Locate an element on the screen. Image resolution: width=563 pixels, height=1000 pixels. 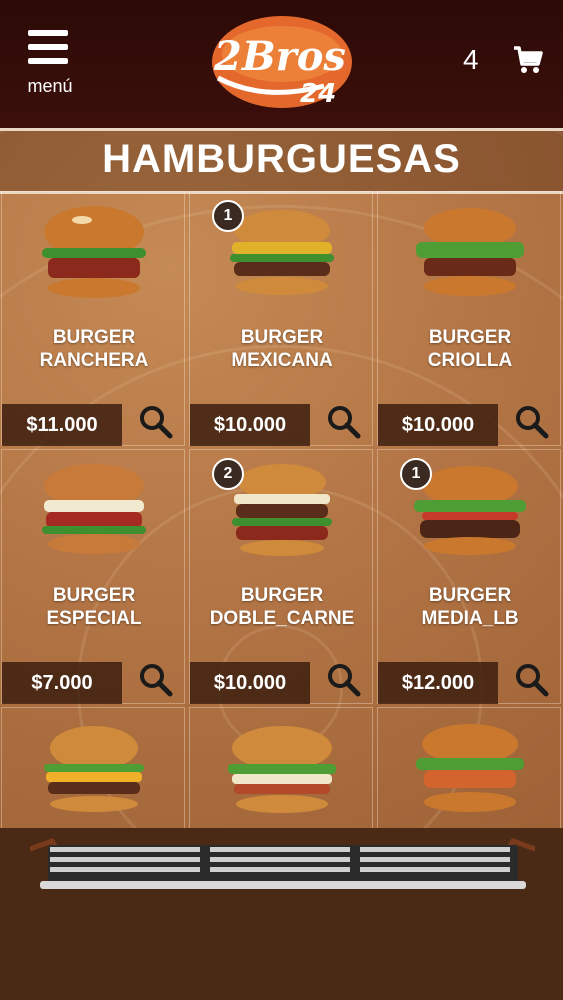
price-button: $7.000 is located at coordinates (62, 683).